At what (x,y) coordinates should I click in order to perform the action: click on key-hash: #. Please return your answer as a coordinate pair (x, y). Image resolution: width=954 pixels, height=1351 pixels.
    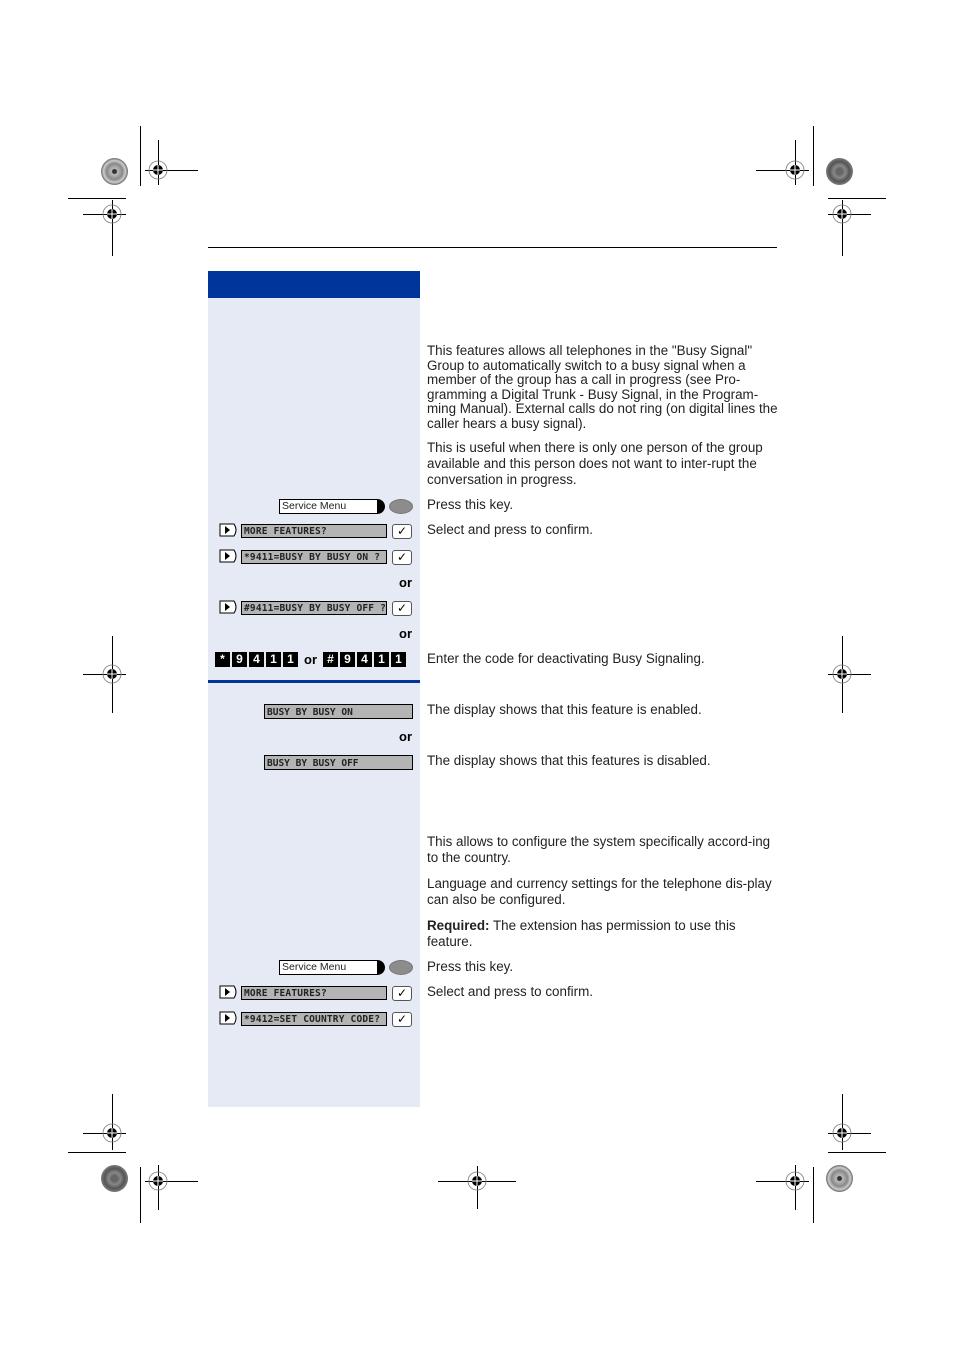
    Looking at the image, I should click on (330, 659).